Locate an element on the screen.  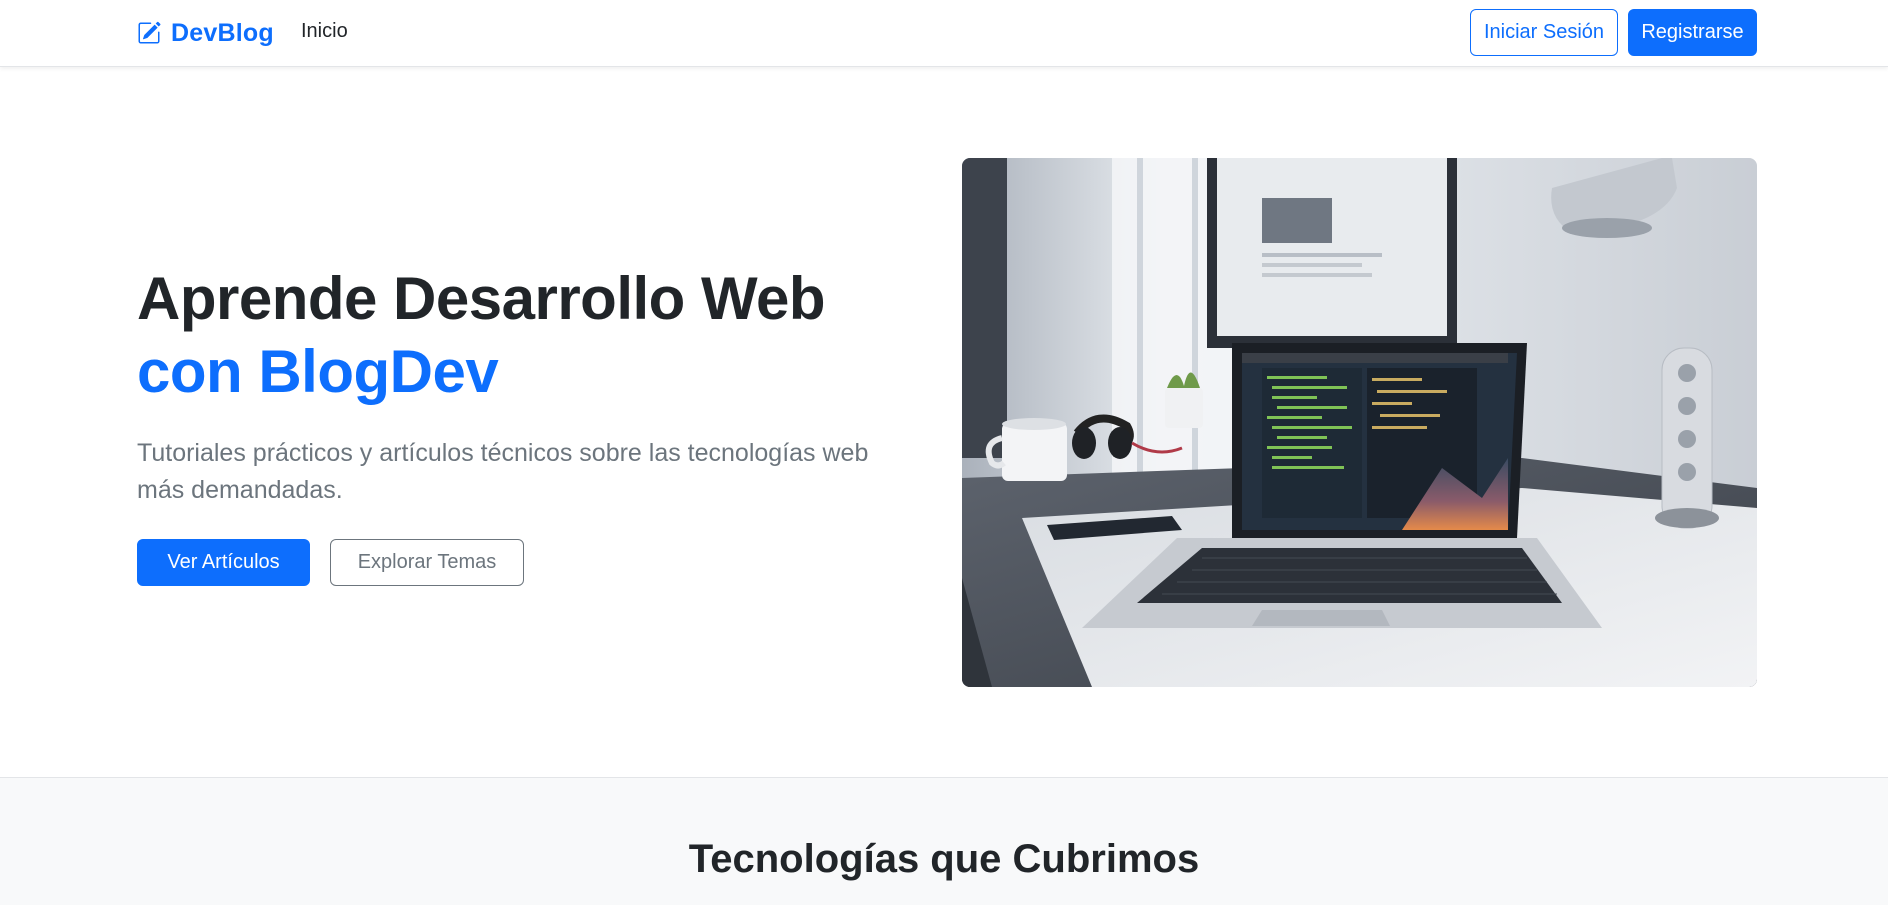
brand-name: DevBlog is located at coordinates (222, 32).